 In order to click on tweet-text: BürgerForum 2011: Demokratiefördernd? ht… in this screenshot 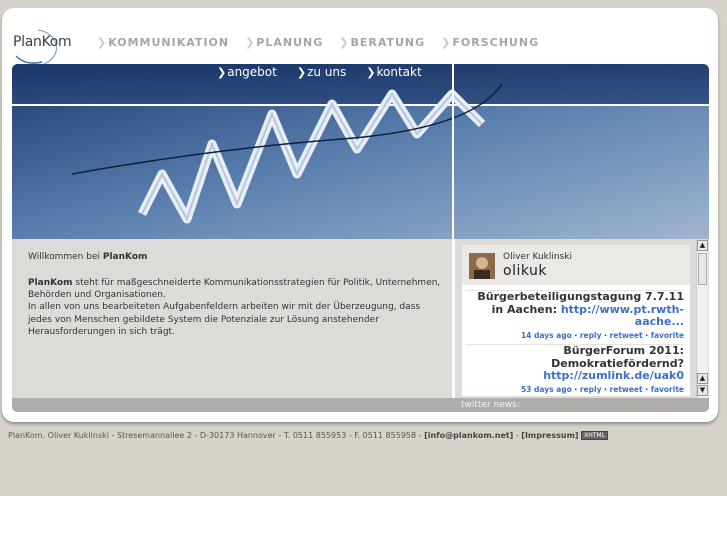, I will do `click(575, 363)`.